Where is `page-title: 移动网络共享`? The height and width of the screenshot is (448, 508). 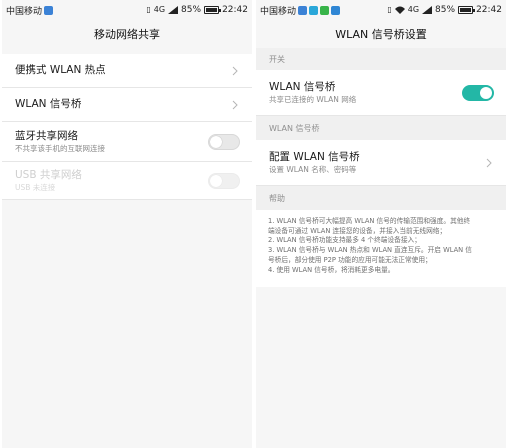
page-title: 移动网络共享 is located at coordinates (127, 34).